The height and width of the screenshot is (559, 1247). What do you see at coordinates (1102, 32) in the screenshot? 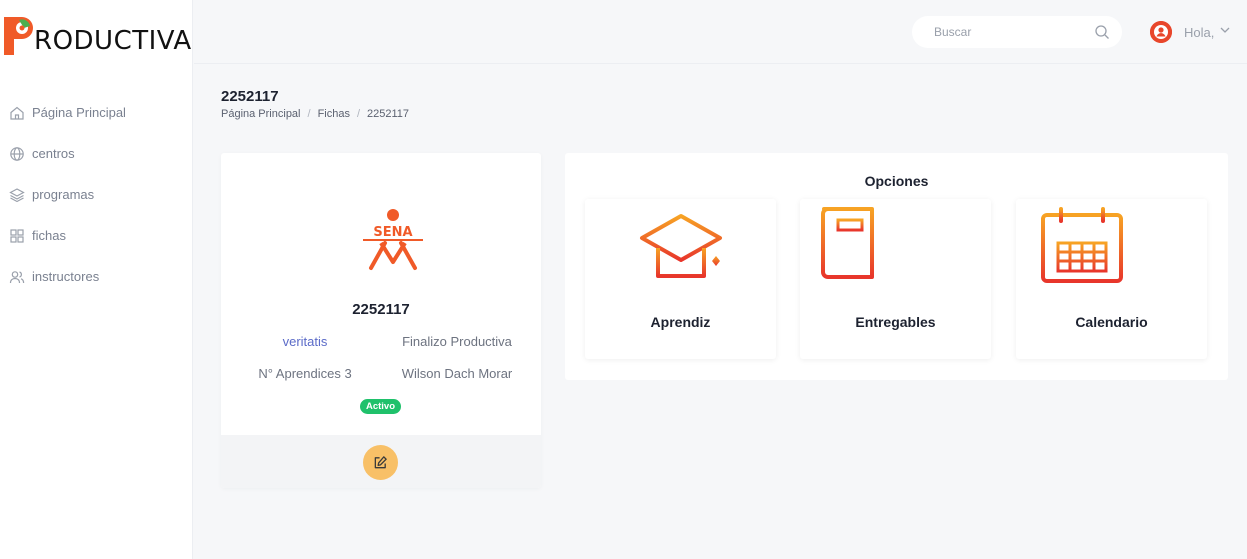
I see `search-icon` at bounding box center [1102, 32].